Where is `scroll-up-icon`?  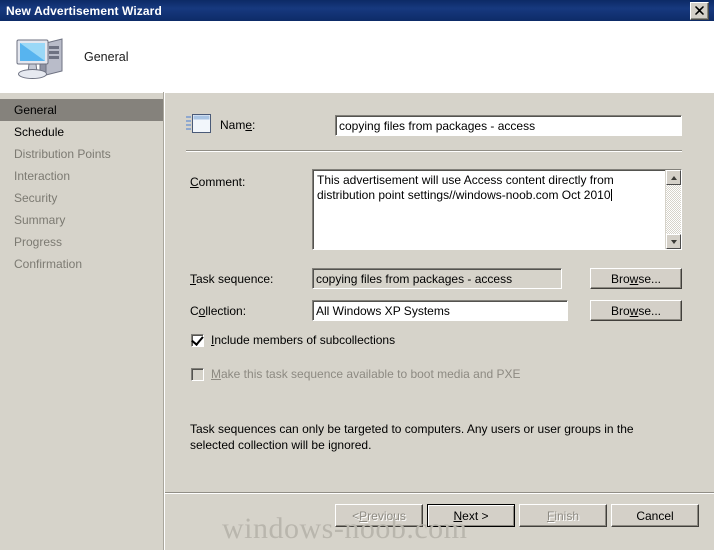 scroll-up-icon is located at coordinates (673, 177).